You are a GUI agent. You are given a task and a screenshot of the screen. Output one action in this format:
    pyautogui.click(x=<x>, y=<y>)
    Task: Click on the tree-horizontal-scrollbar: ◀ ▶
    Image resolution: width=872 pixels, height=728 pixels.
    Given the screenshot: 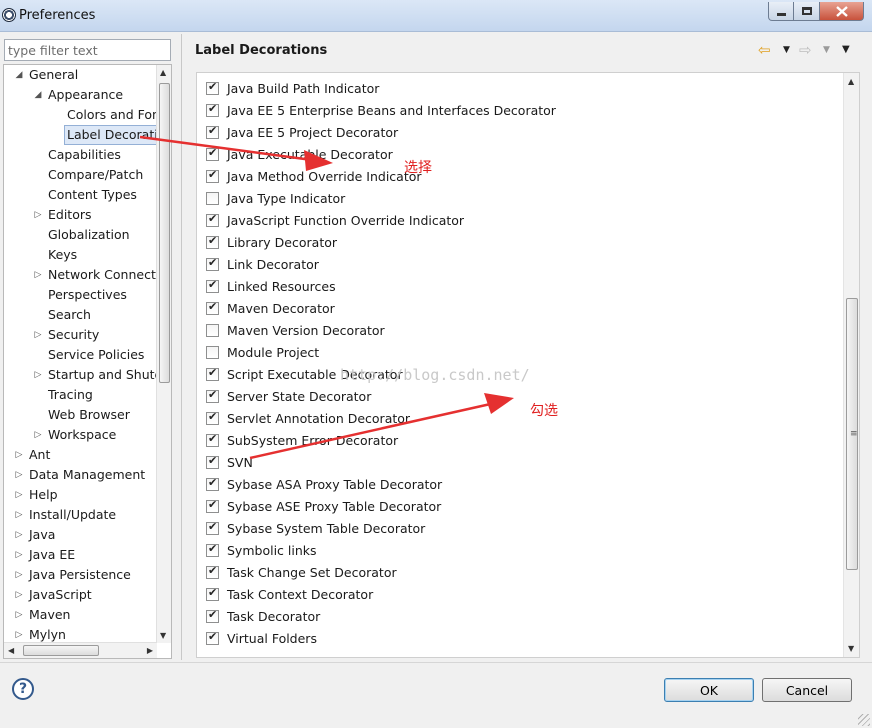 What is the action you would take?
    pyautogui.click(x=80, y=650)
    